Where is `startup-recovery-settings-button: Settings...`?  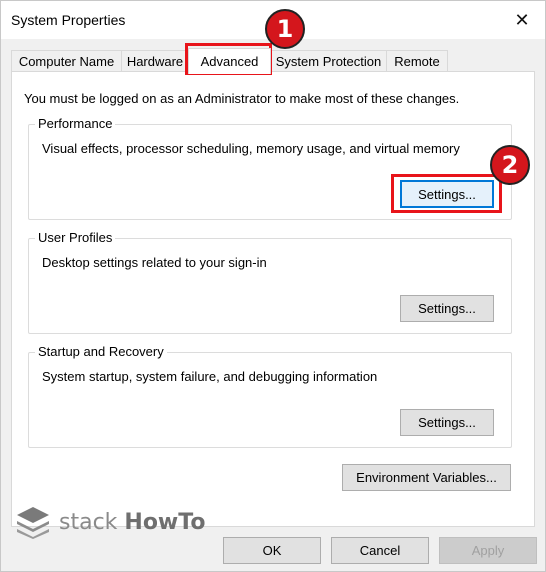
startup-recovery-settings-button: Settings... is located at coordinates (447, 422).